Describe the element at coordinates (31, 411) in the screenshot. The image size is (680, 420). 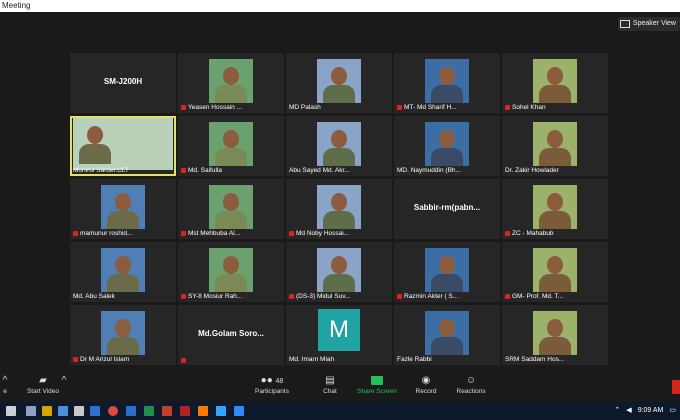
I see `task-view-icon` at that location.